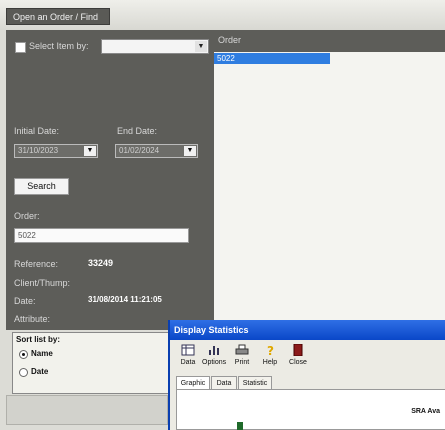 This screenshot has width=445, height=430. What do you see at coordinates (42, 353) in the screenshot?
I see `sort-name-label: Name` at bounding box center [42, 353].